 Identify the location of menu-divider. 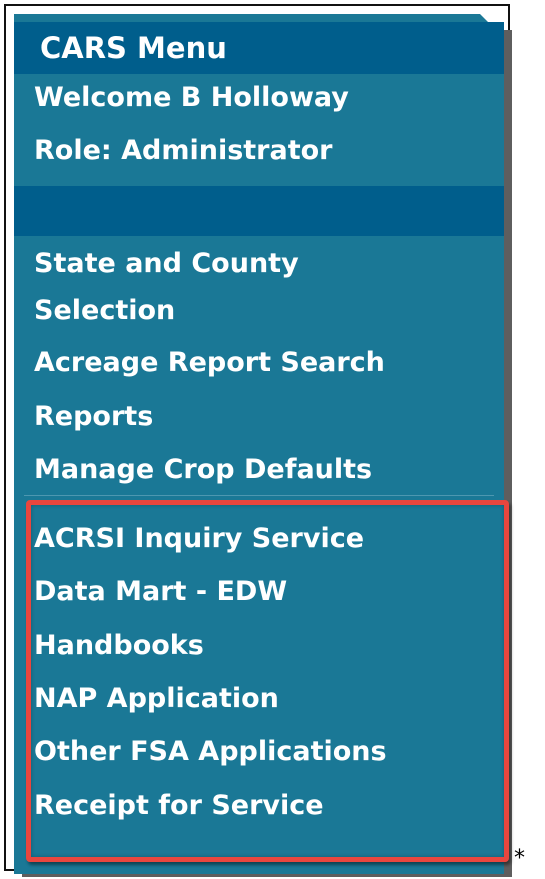
(259, 495).